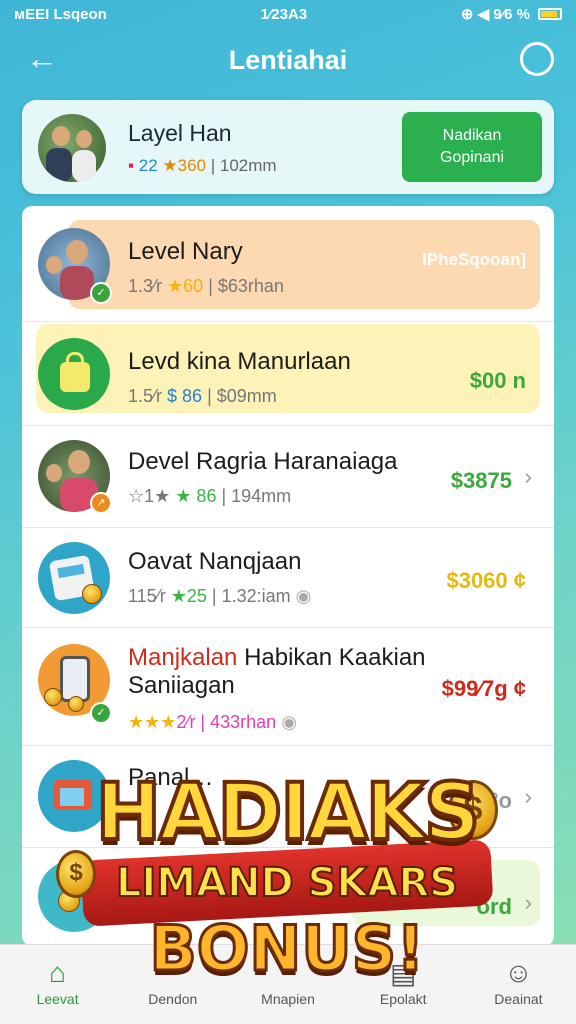 This screenshot has height=1024, width=576. Describe the element at coordinates (537, 59) in the screenshot. I see `chat-bubble-icon` at that location.